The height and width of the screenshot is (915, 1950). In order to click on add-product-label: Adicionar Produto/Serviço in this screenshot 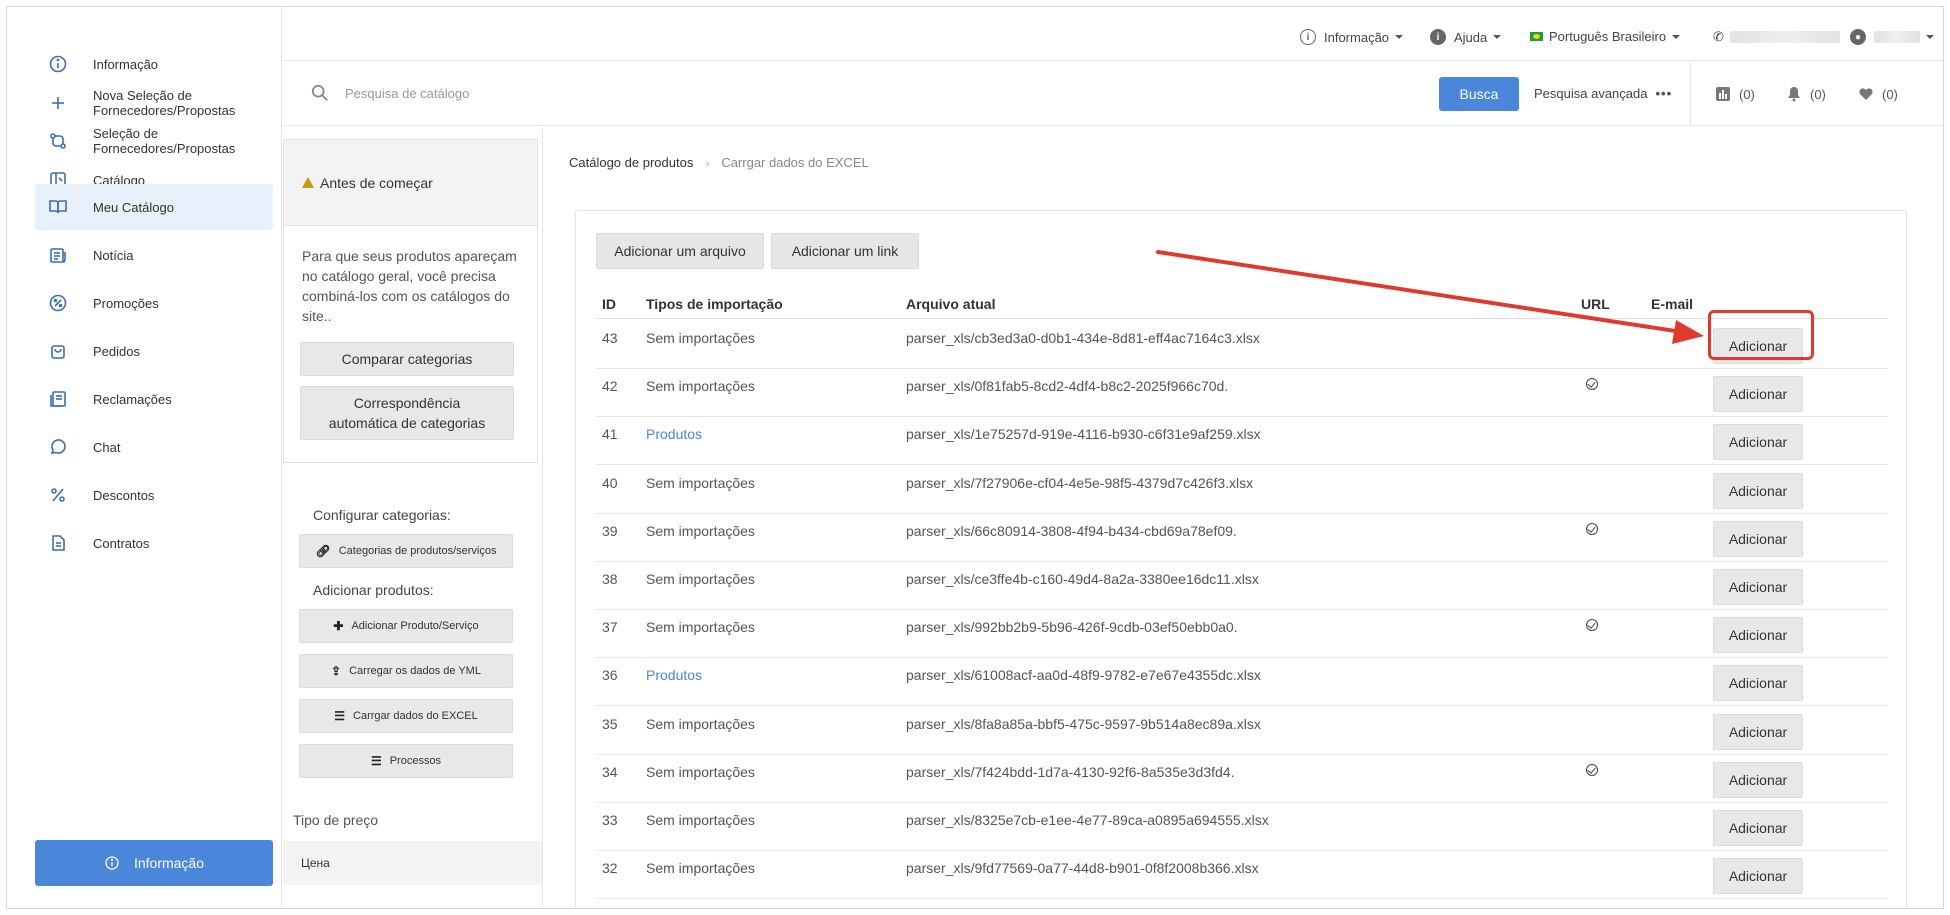, I will do `click(415, 626)`.